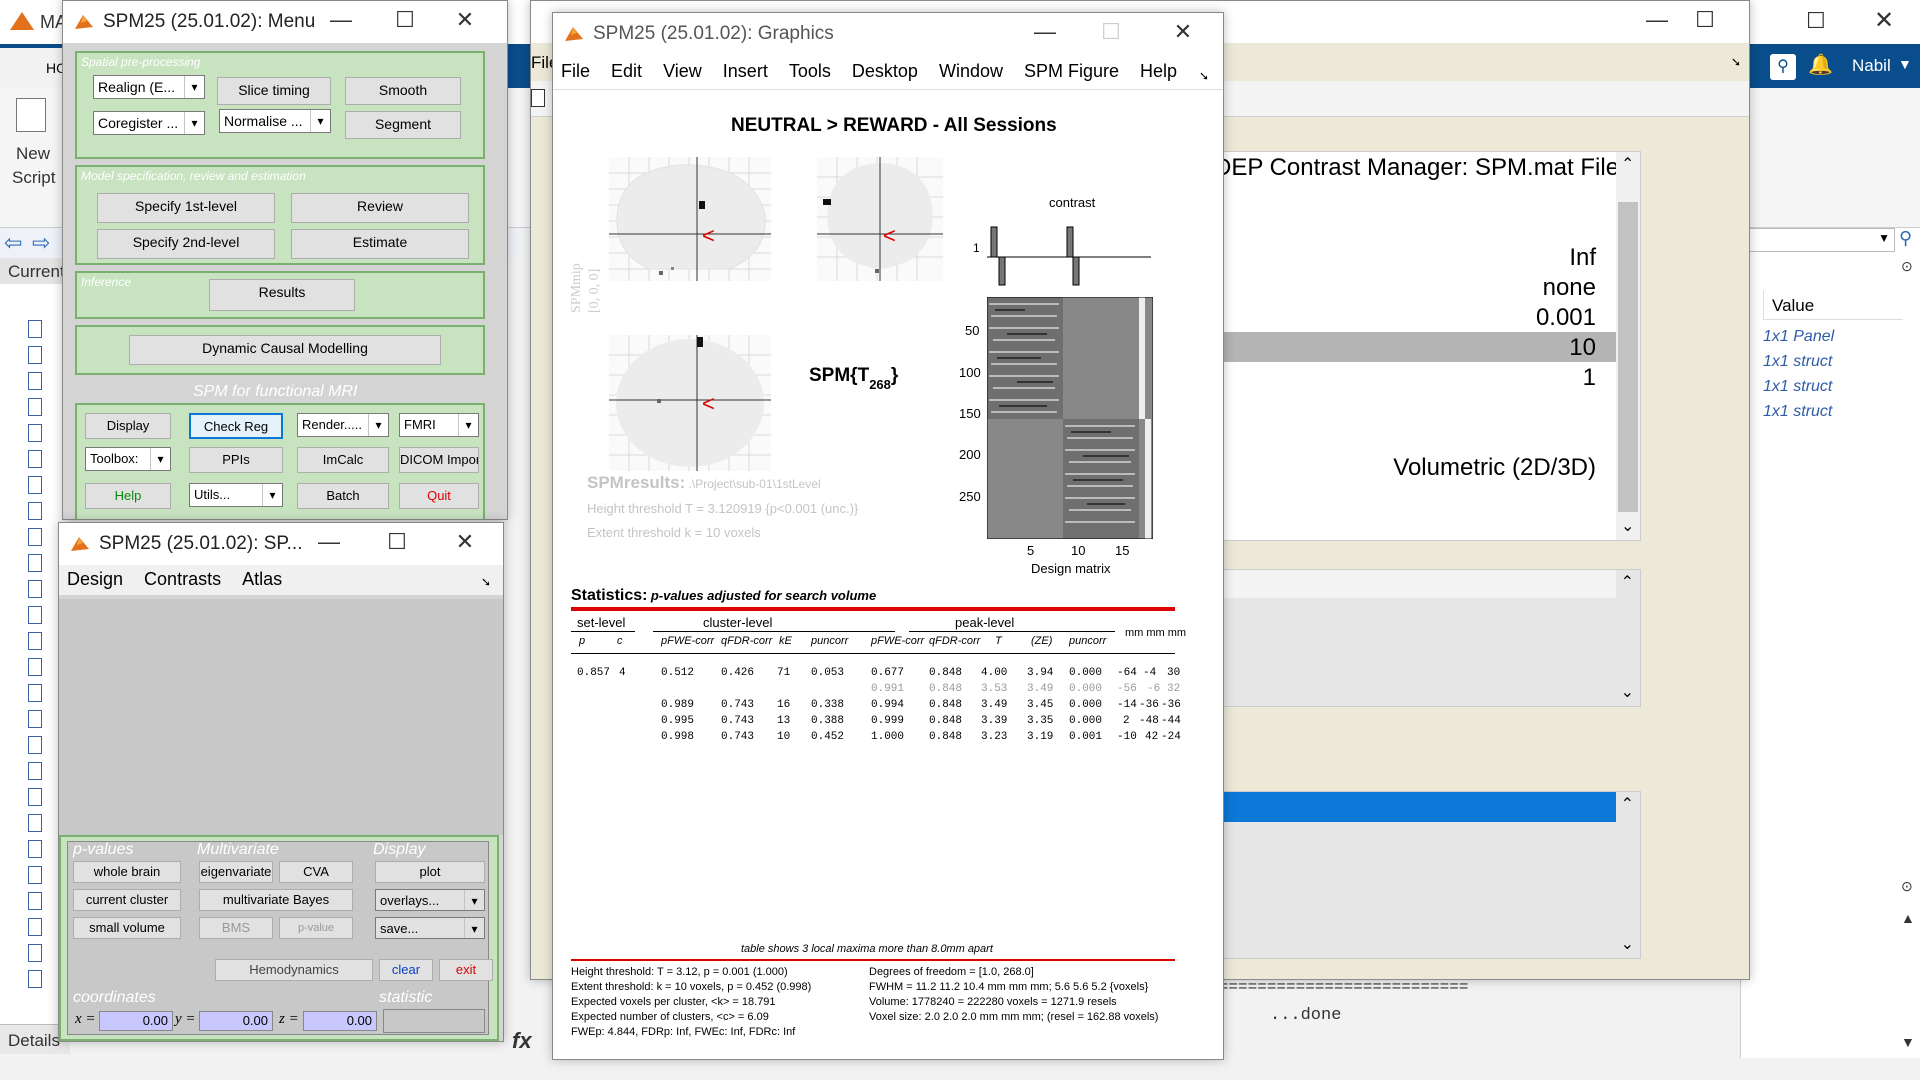 The height and width of the screenshot is (1080, 1920). Describe the element at coordinates (343, 460) in the screenshot. I see `imcalc-button: ImCalc` at that location.